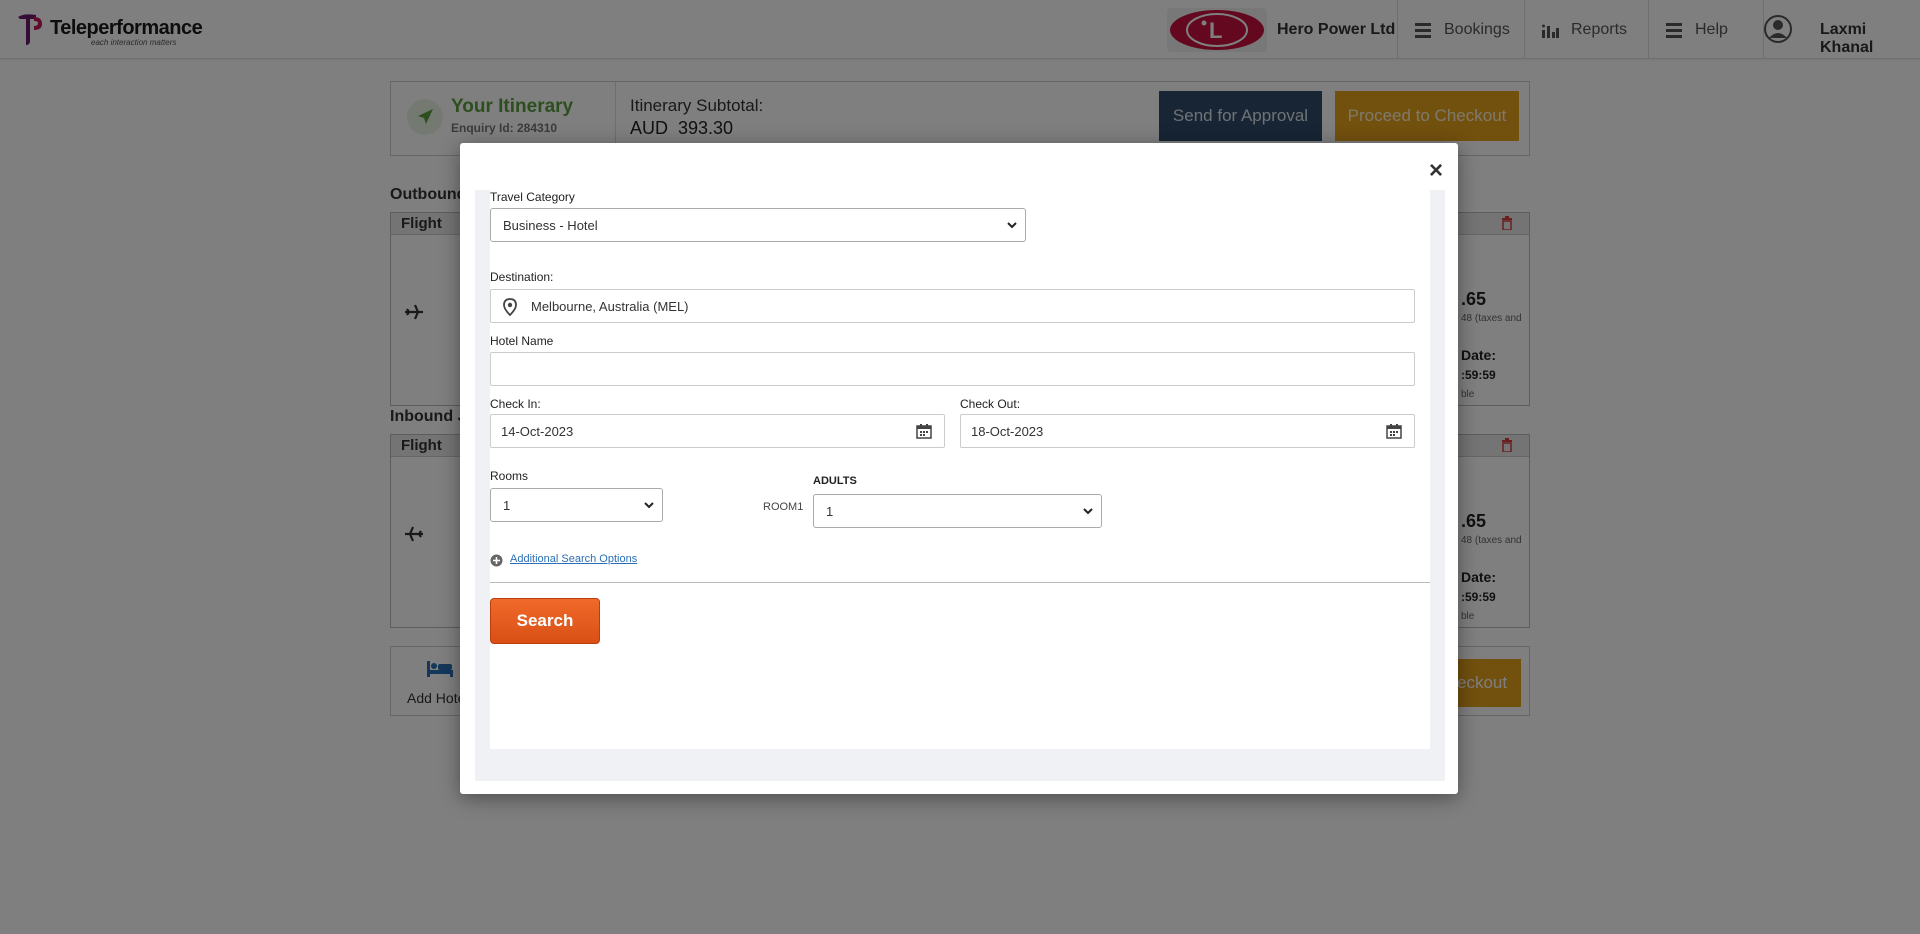 The width and height of the screenshot is (1920, 934). Describe the element at coordinates (510, 307) in the screenshot. I see `location-pin-icon` at that location.